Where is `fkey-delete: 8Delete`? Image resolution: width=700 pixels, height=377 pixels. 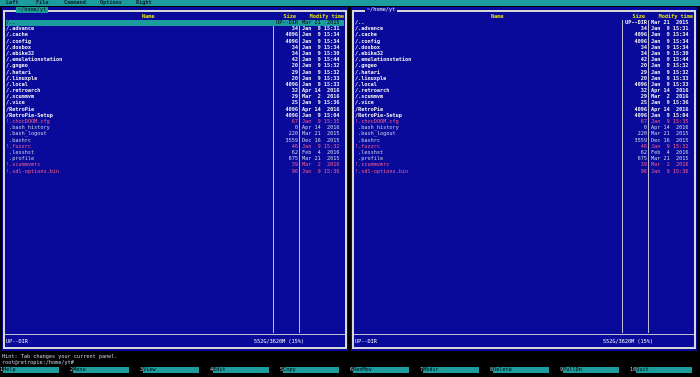 fkey-delete: 8Delete is located at coordinates (520, 370).